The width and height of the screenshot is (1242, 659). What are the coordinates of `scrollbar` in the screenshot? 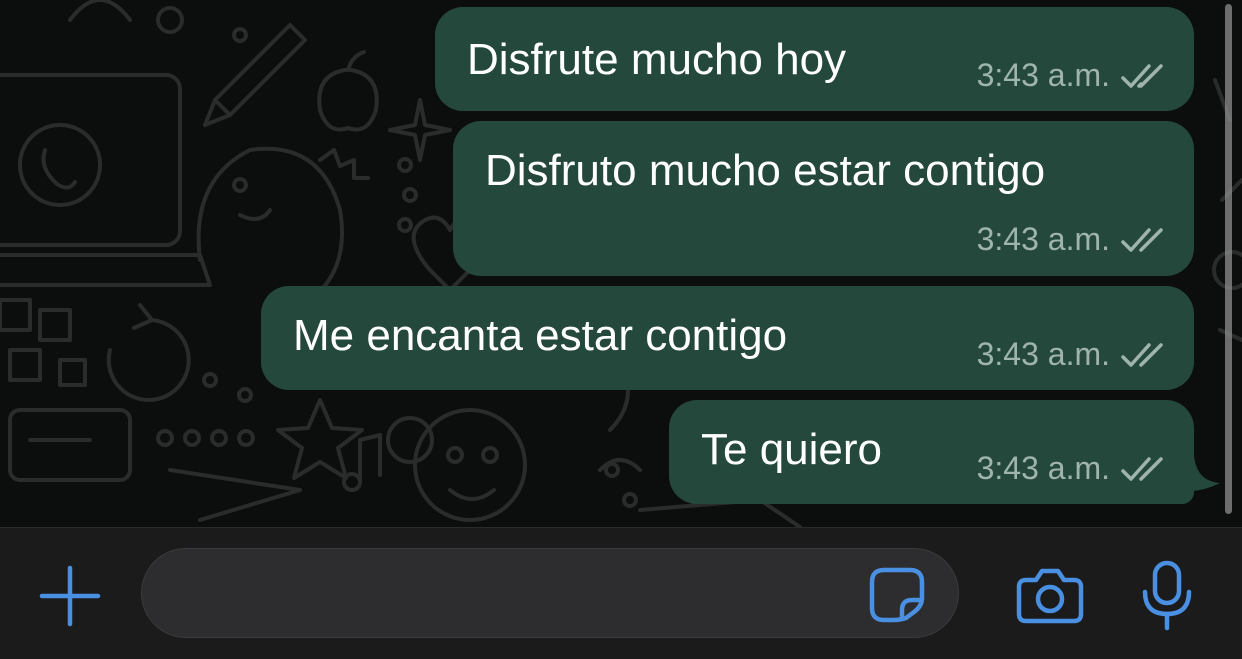 It's located at (1228, 259).